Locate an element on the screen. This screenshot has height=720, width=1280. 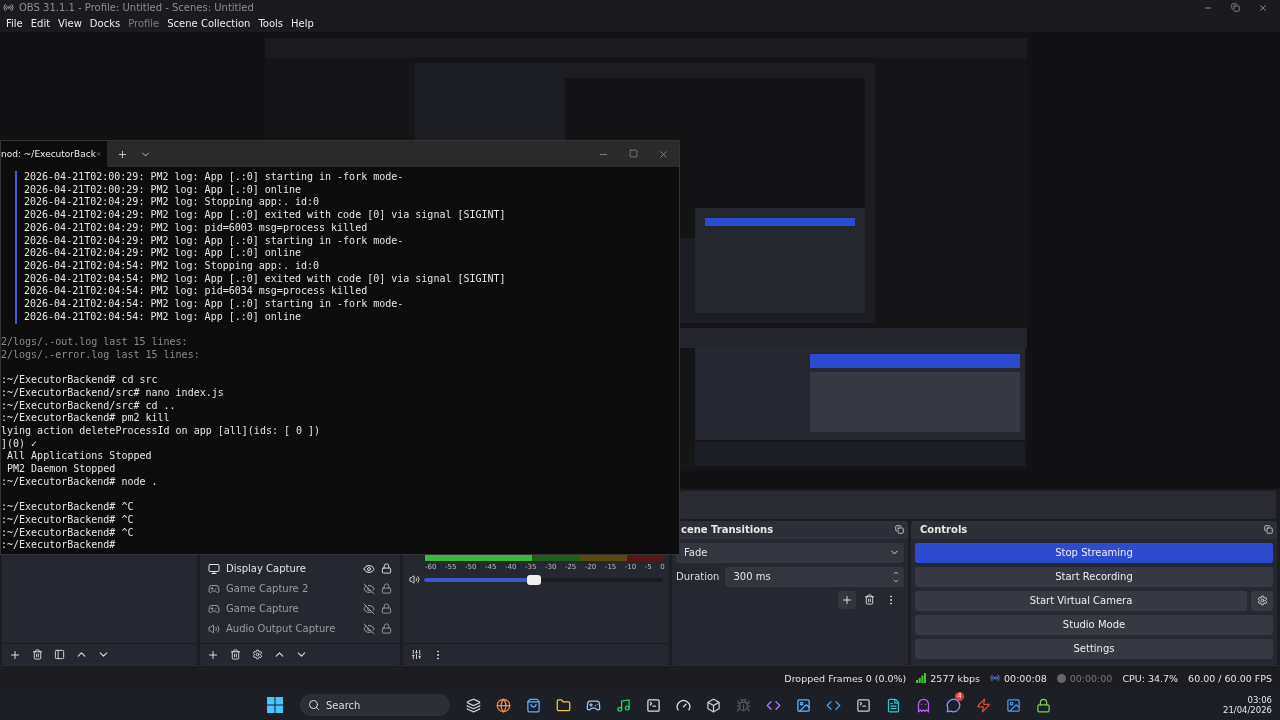
restore-icon is located at coordinates (1235, 7).